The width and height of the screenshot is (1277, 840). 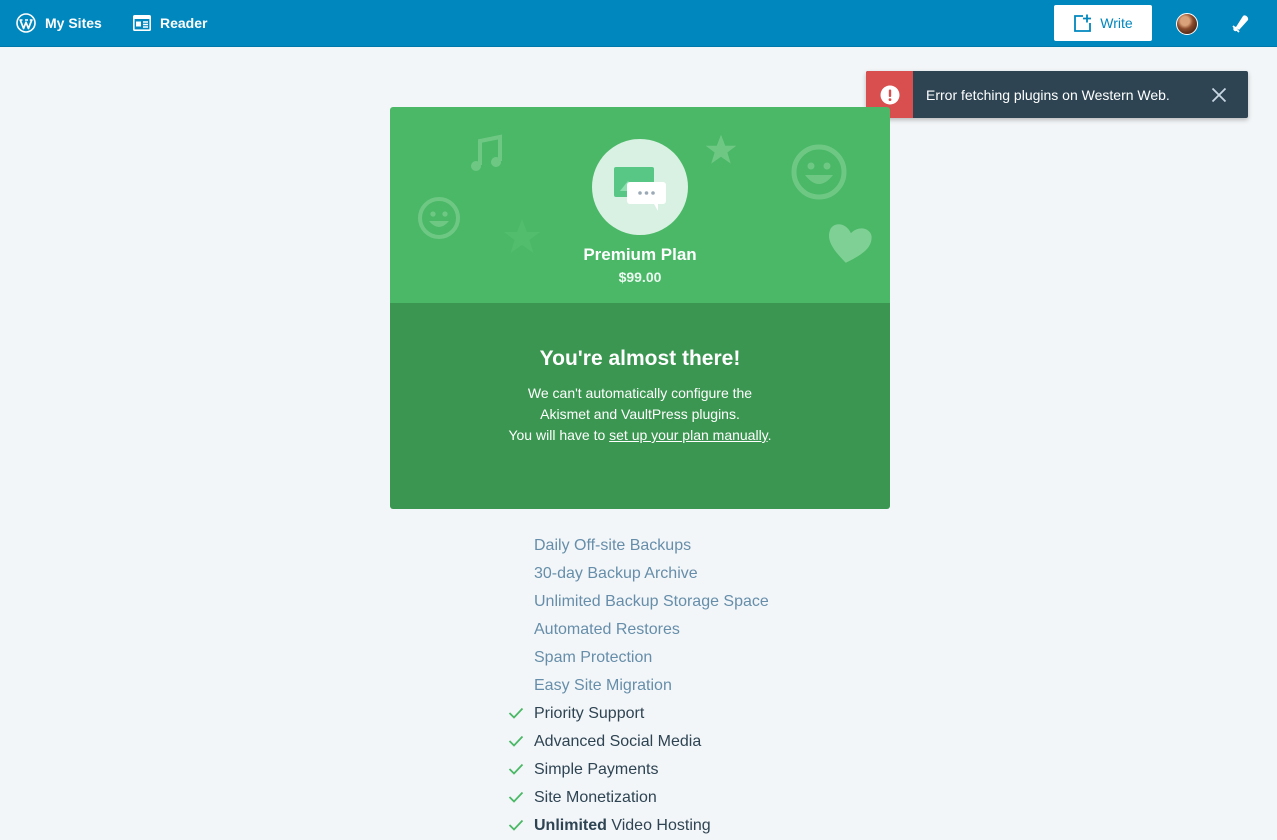 What do you see at coordinates (1116, 23) in the screenshot?
I see `write-label: Write` at bounding box center [1116, 23].